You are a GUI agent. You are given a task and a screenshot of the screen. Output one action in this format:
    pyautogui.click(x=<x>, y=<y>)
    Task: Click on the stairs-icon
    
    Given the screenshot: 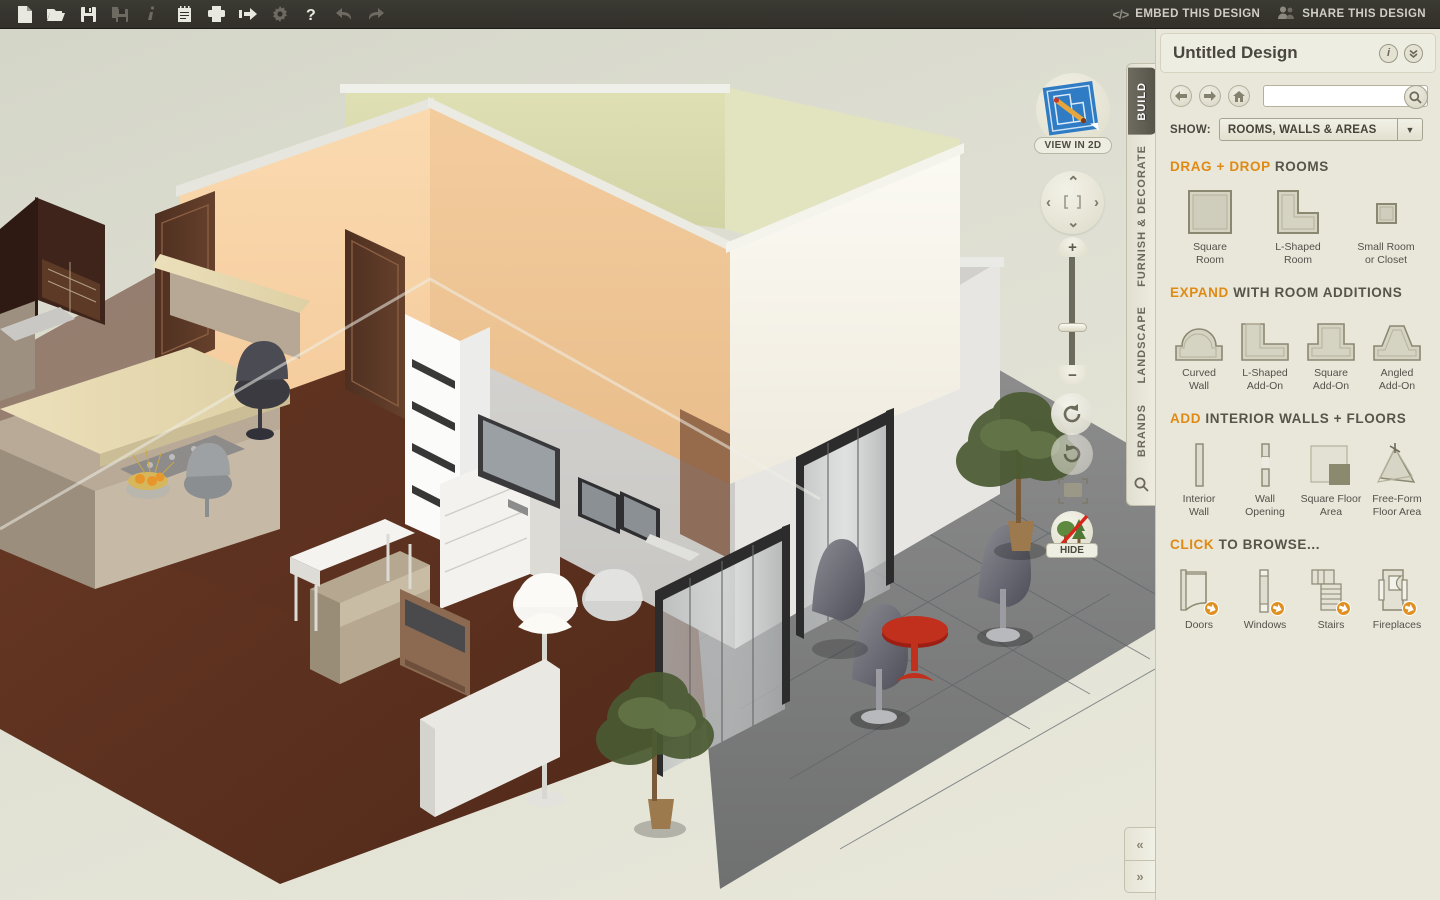 What is the action you would take?
    pyautogui.click(x=1331, y=588)
    